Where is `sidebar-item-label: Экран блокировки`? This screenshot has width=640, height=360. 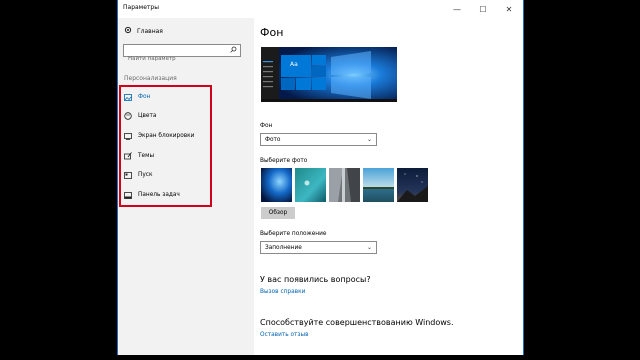 sidebar-item-label: Экран блокировки is located at coordinates (166, 136).